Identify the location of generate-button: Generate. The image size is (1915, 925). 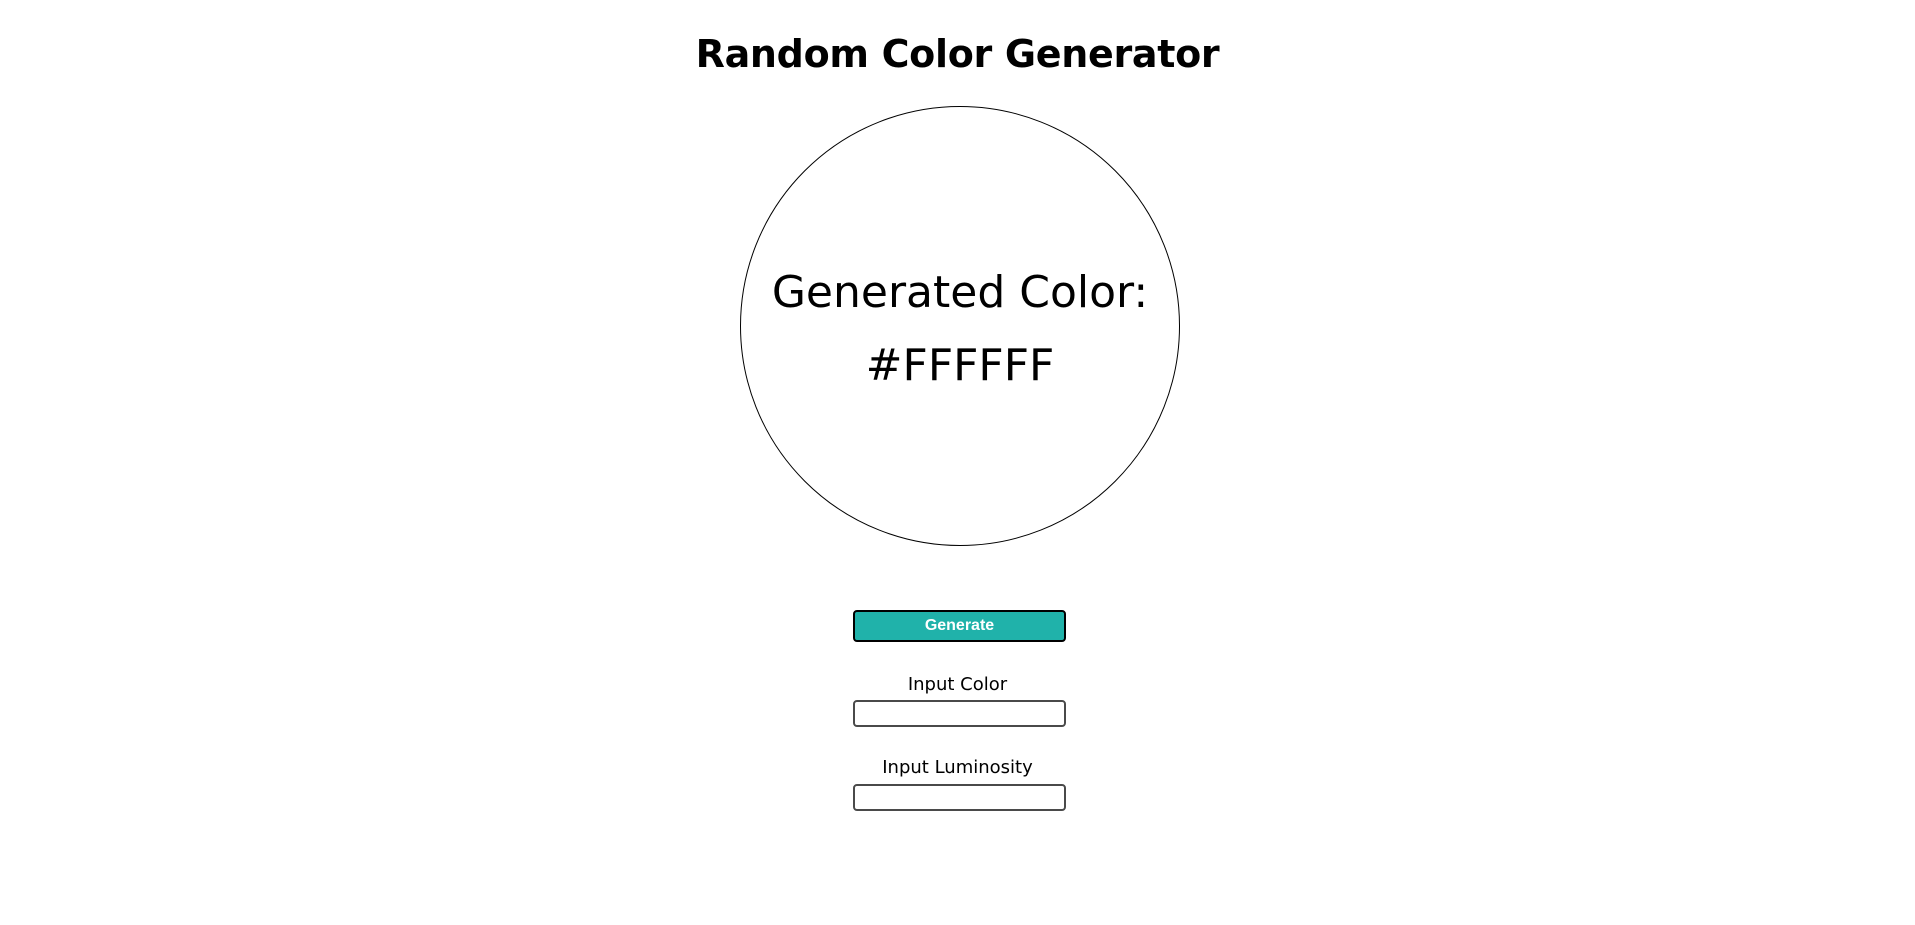
(959, 626).